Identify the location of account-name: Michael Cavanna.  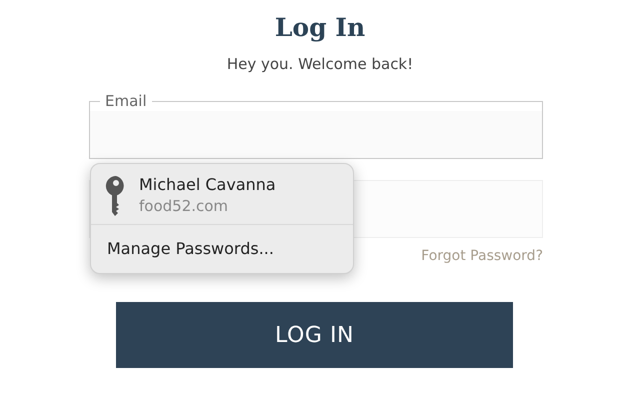
(207, 185).